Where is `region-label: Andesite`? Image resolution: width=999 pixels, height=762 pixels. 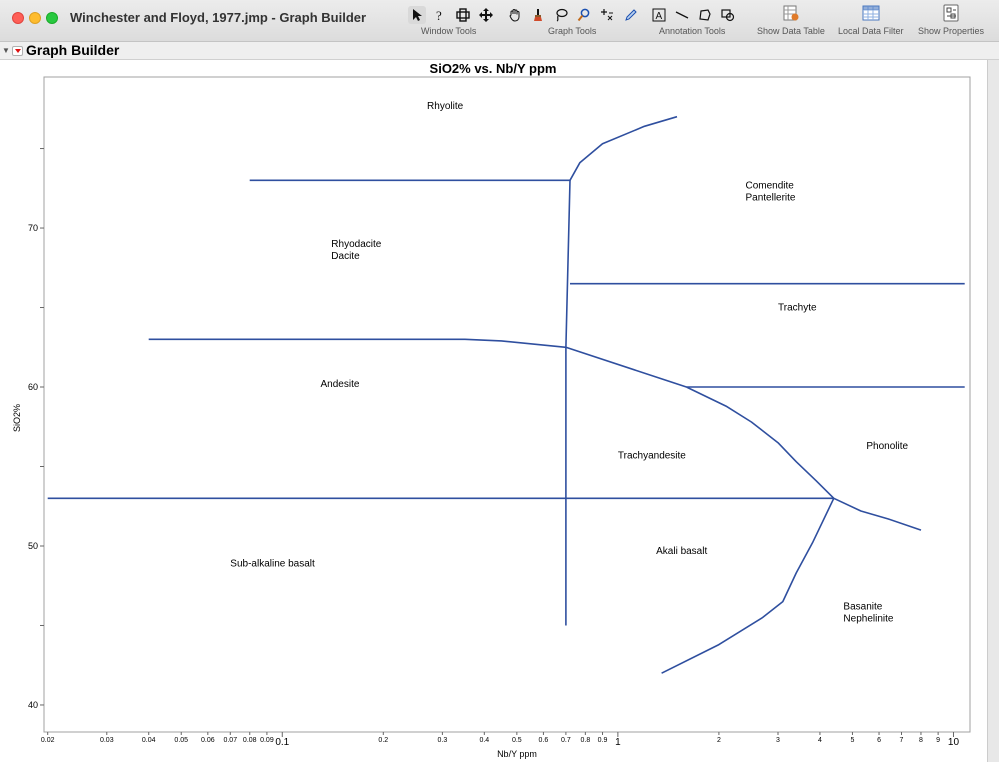
region-label: Andesite is located at coordinates (340, 384).